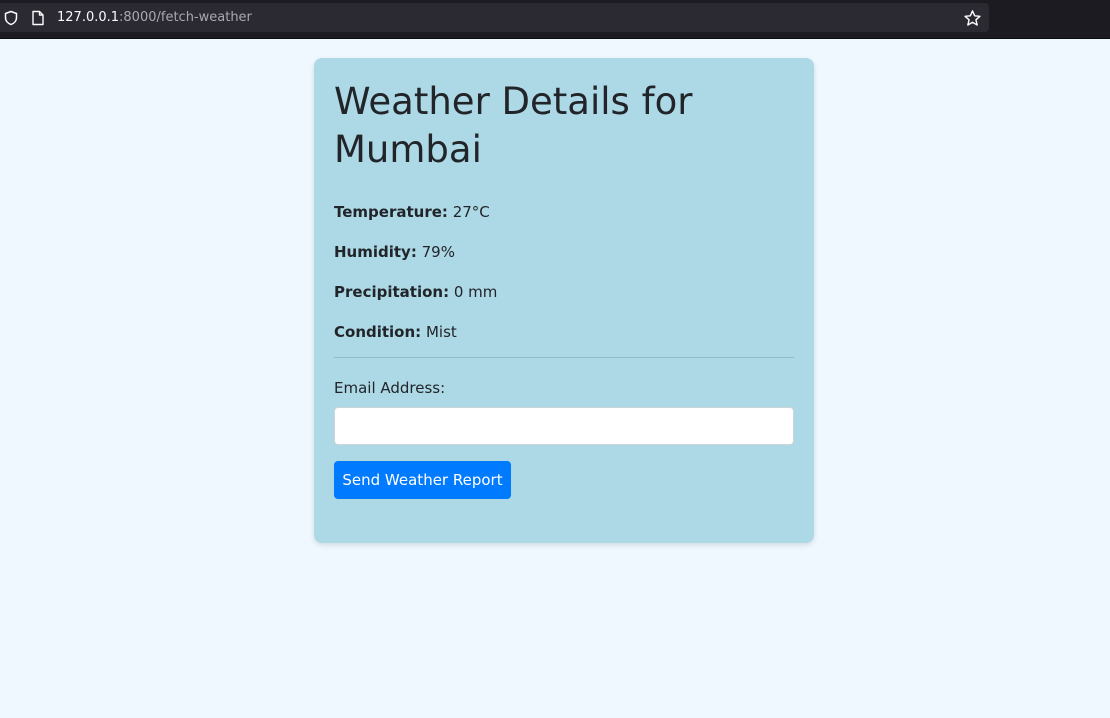 Image resolution: width=1110 pixels, height=718 pixels. Describe the element at coordinates (390, 388) in the screenshot. I see `email-label: Email Address:` at that location.